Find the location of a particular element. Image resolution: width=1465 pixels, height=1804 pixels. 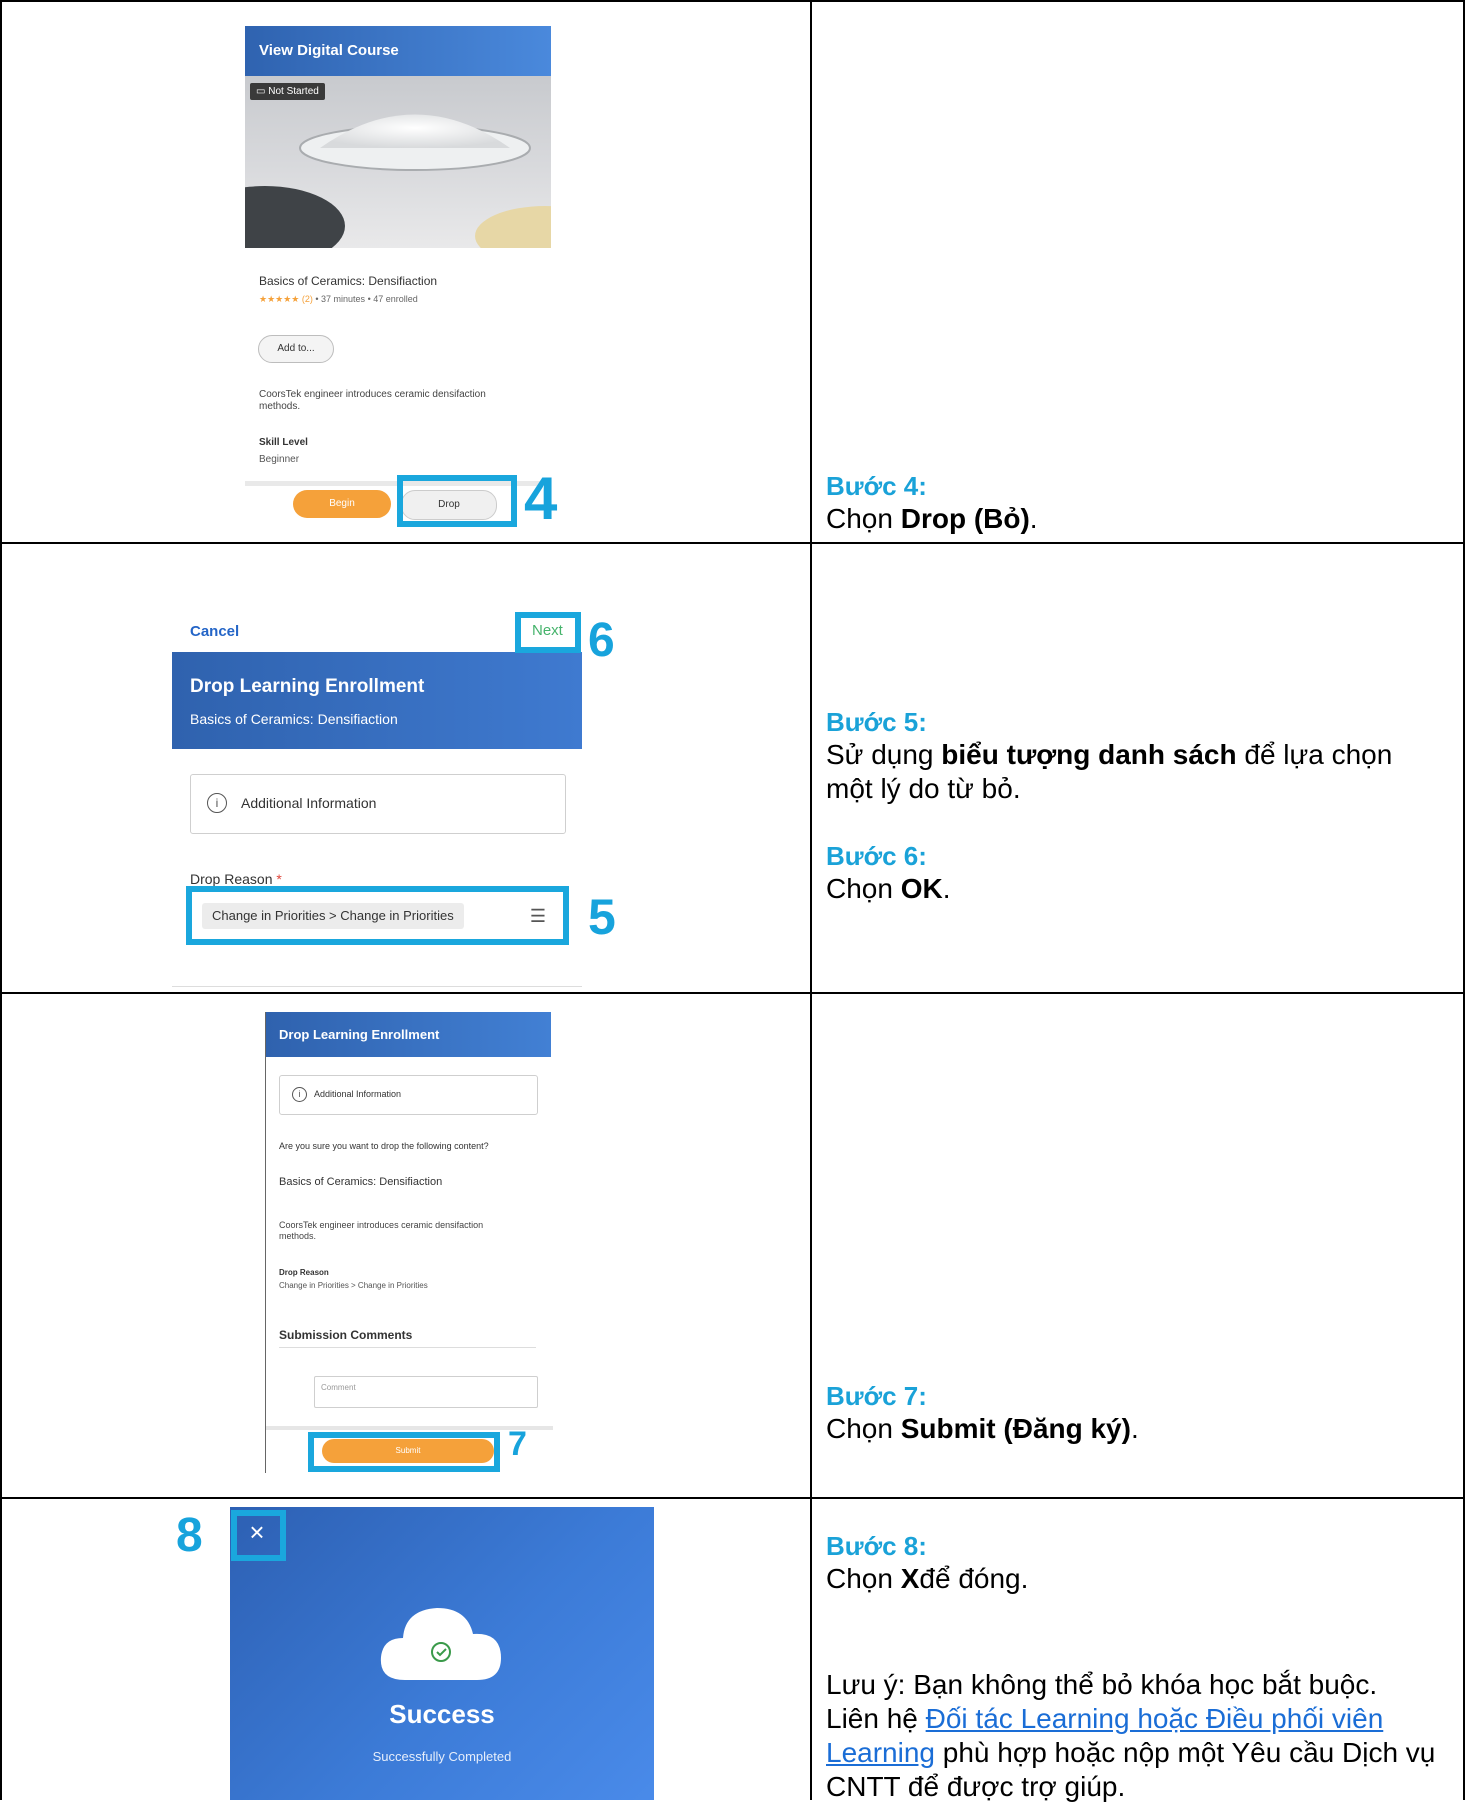

step-4-pre: Chọn is located at coordinates (863, 518).